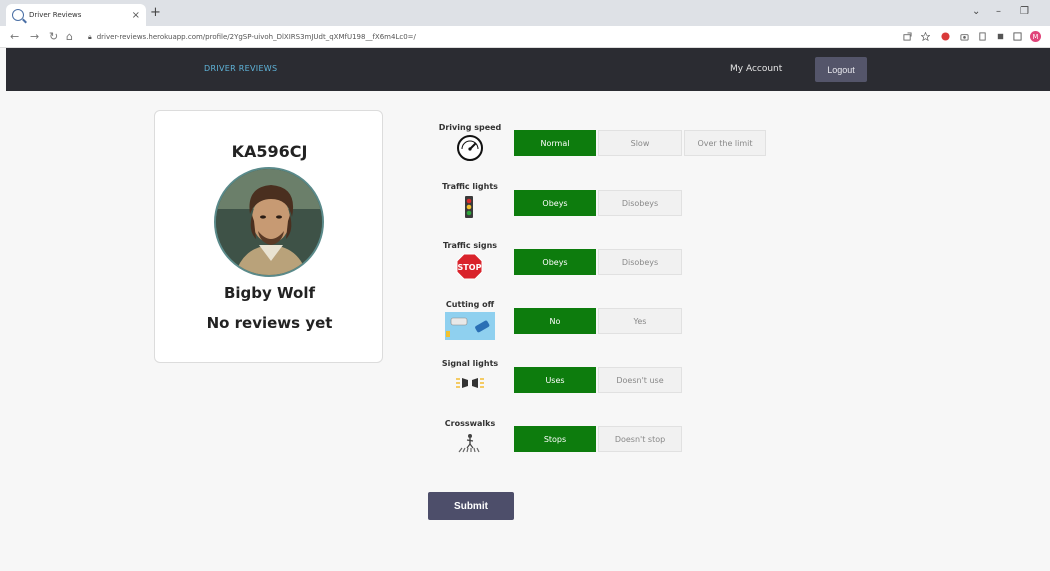 This screenshot has width=1050, height=571. What do you see at coordinates (555, 321) in the screenshot?
I see `option-cutting-off-no: No` at bounding box center [555, 321].